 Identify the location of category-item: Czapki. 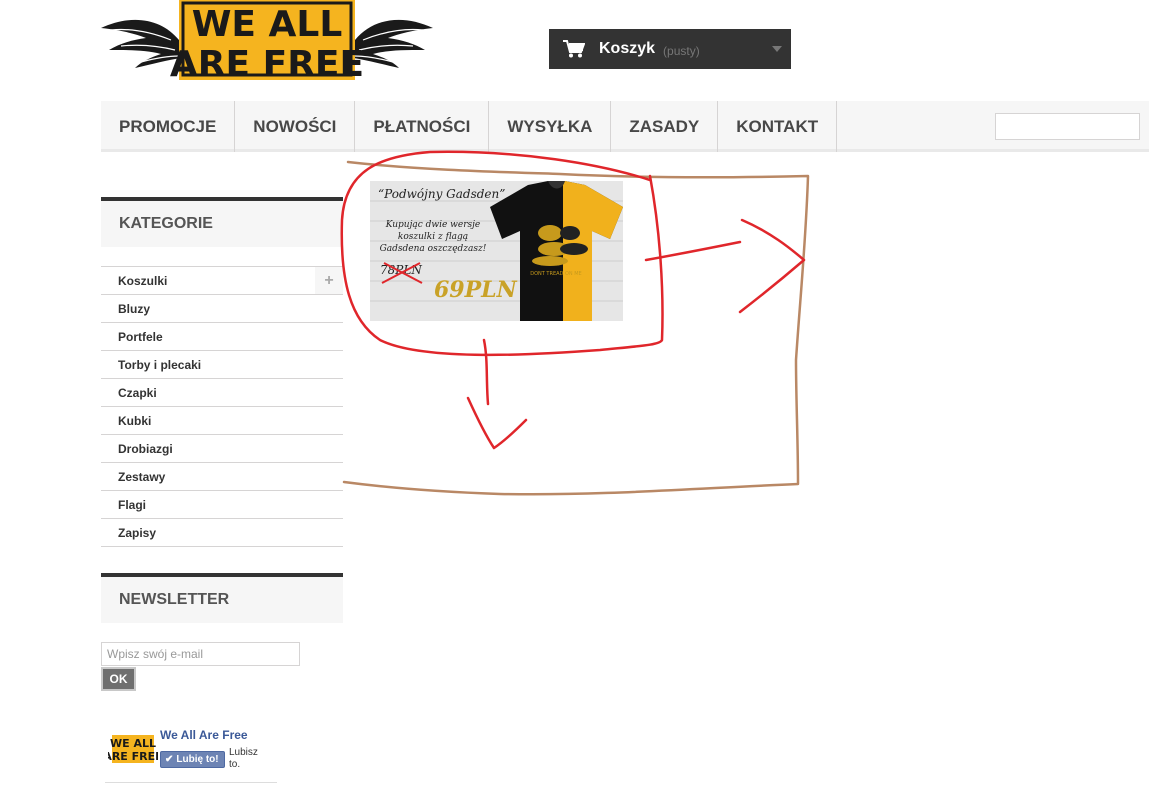
(222, 393).